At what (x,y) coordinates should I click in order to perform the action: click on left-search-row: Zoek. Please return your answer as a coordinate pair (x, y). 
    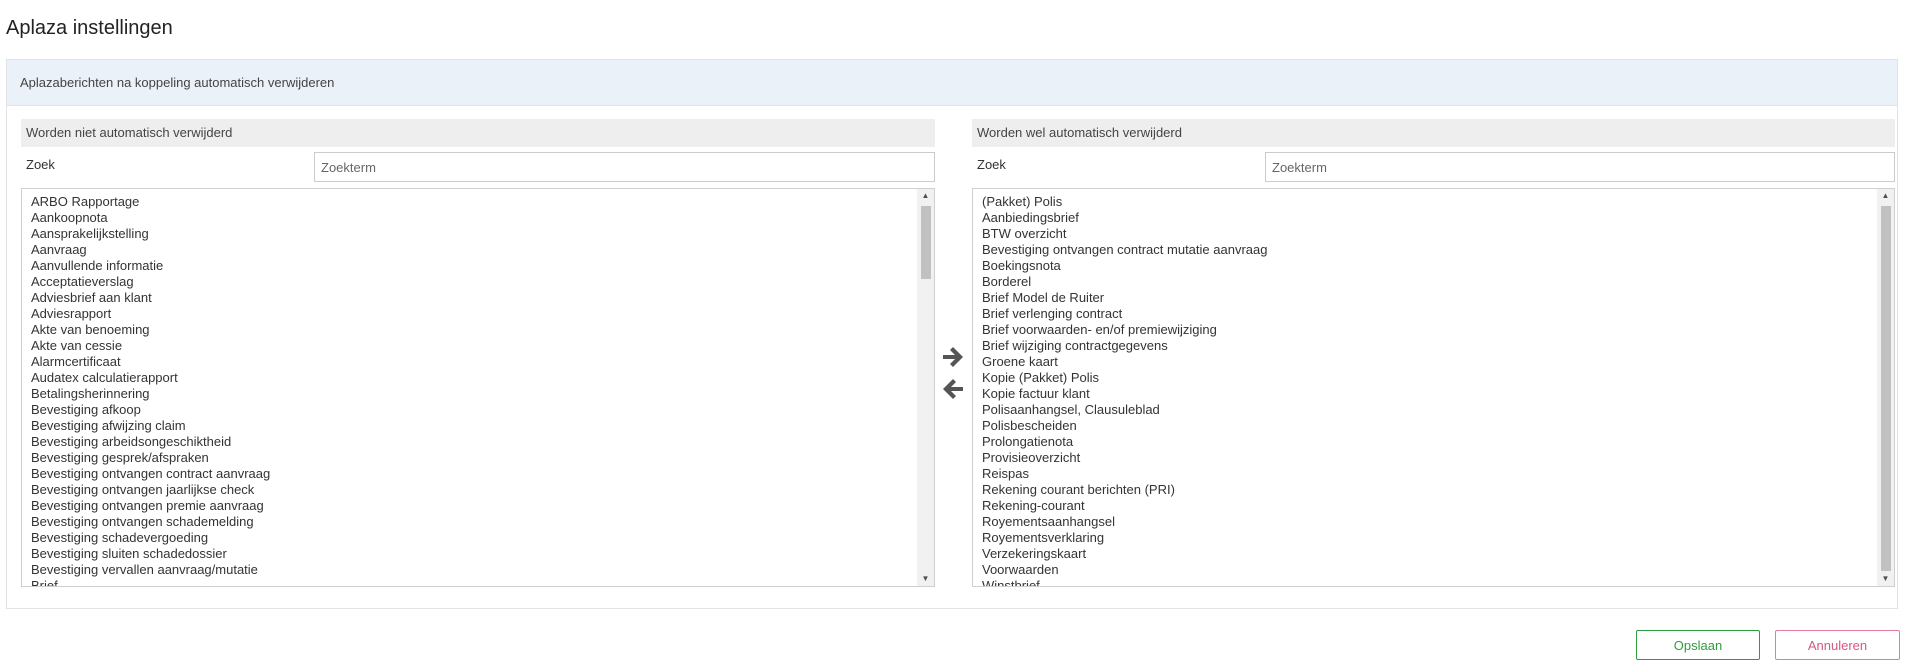
    Looking at the image, I should click on (478, 170).